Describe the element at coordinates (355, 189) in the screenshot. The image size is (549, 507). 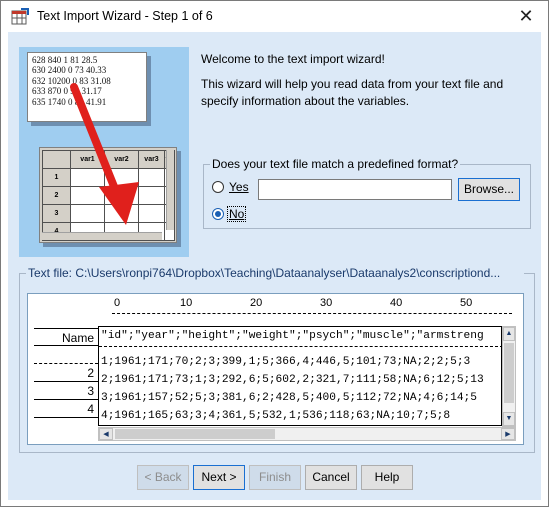
I see `format-path-input` at that location.